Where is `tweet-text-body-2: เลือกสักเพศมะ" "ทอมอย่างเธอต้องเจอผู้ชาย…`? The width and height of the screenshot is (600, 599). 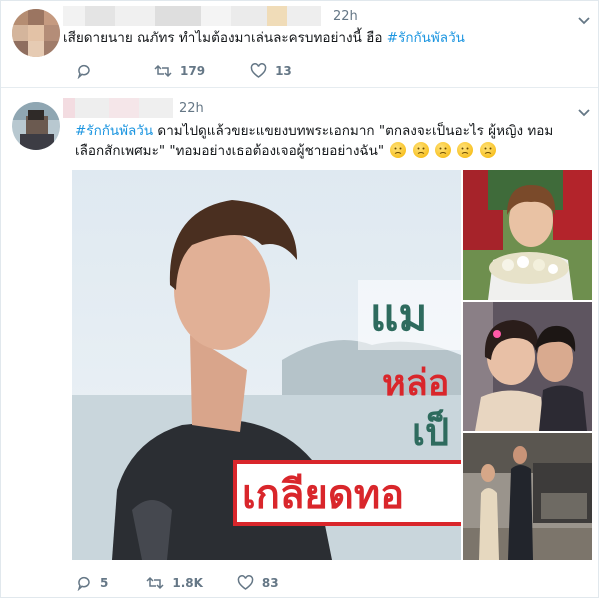 tweet-text-body-2: เลือกสักเพศมะ" "ทอมอย่างเธอต้องเจอผู้ชาย… is located at coordinates (230, 151).